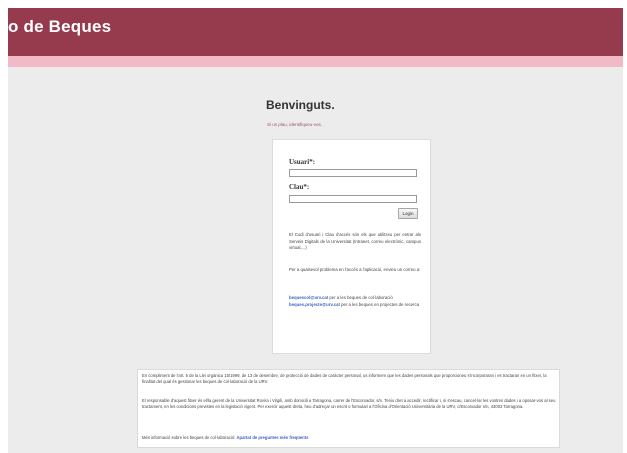 The height and width of the screenshot is (453, 627). Describe the element at coordinates (300, 105) in the screenshot. I see `welcome-heading: Benvinguts.` at that location.